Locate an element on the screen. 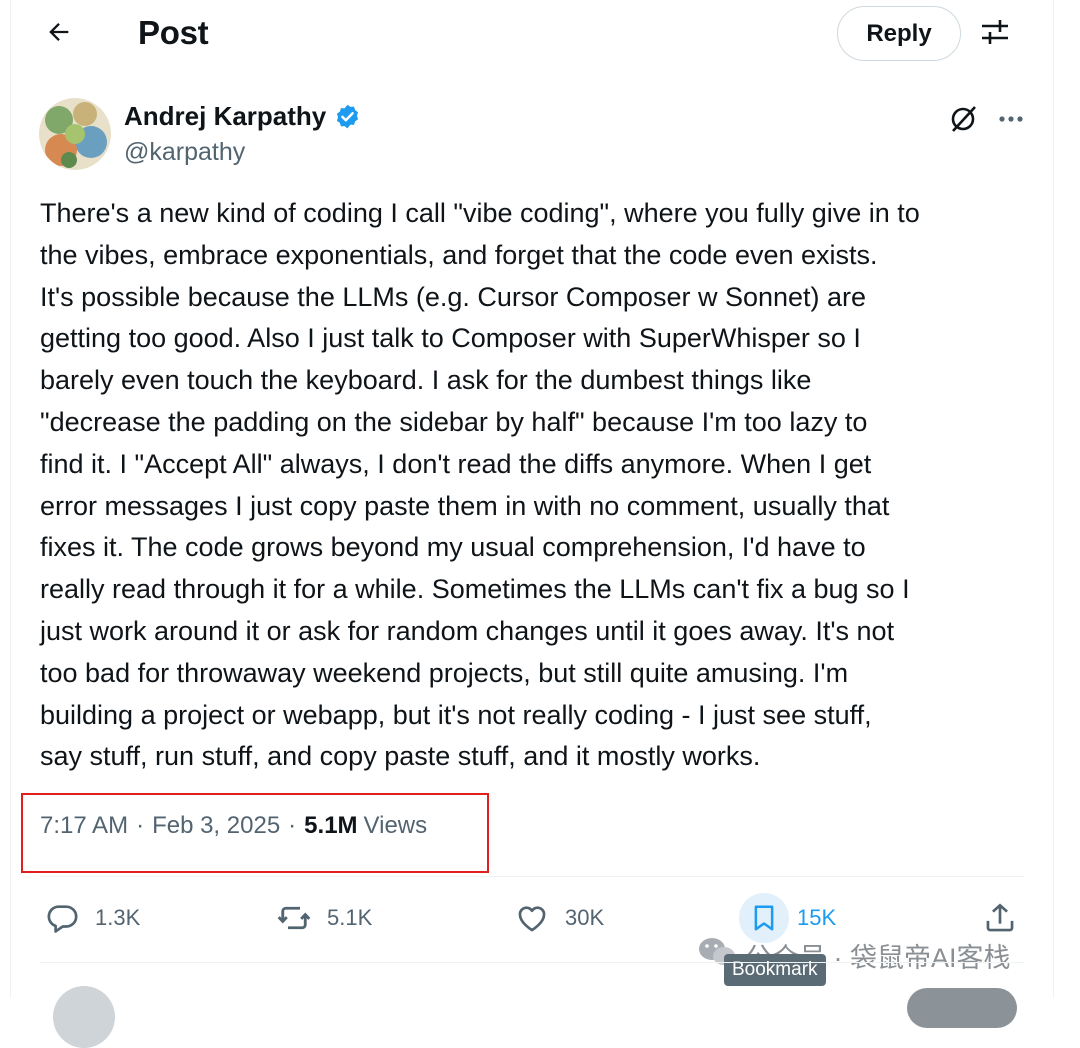  grok-icon is located at coordinates (963, 119).